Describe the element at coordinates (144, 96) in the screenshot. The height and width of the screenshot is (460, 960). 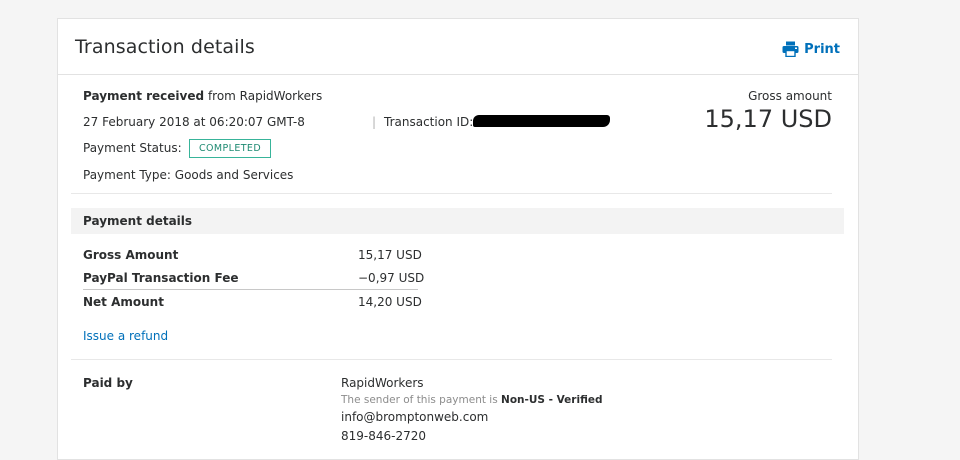
I see `payment-received-label: Payment received` at that location.